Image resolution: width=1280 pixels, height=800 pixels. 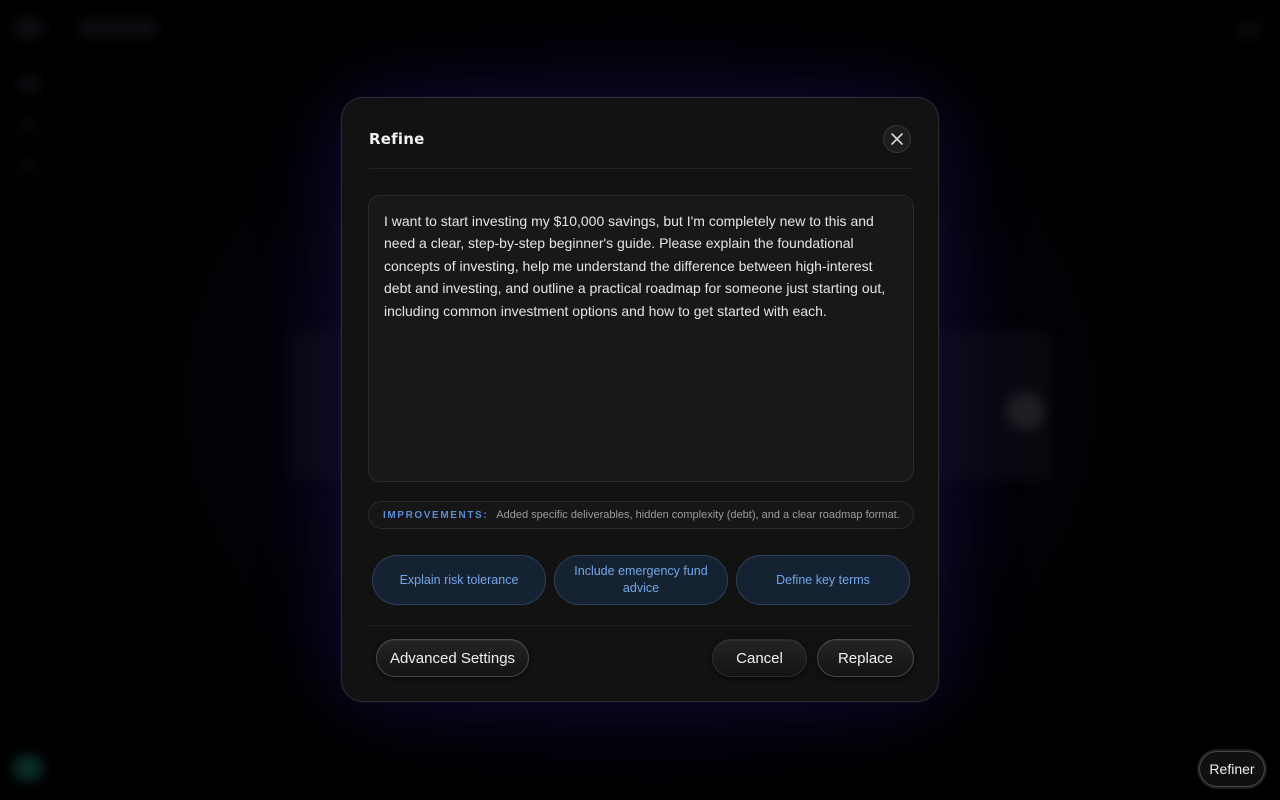 I want to click on suggestion-chip: Define key terms, so click(x=823, y=580).